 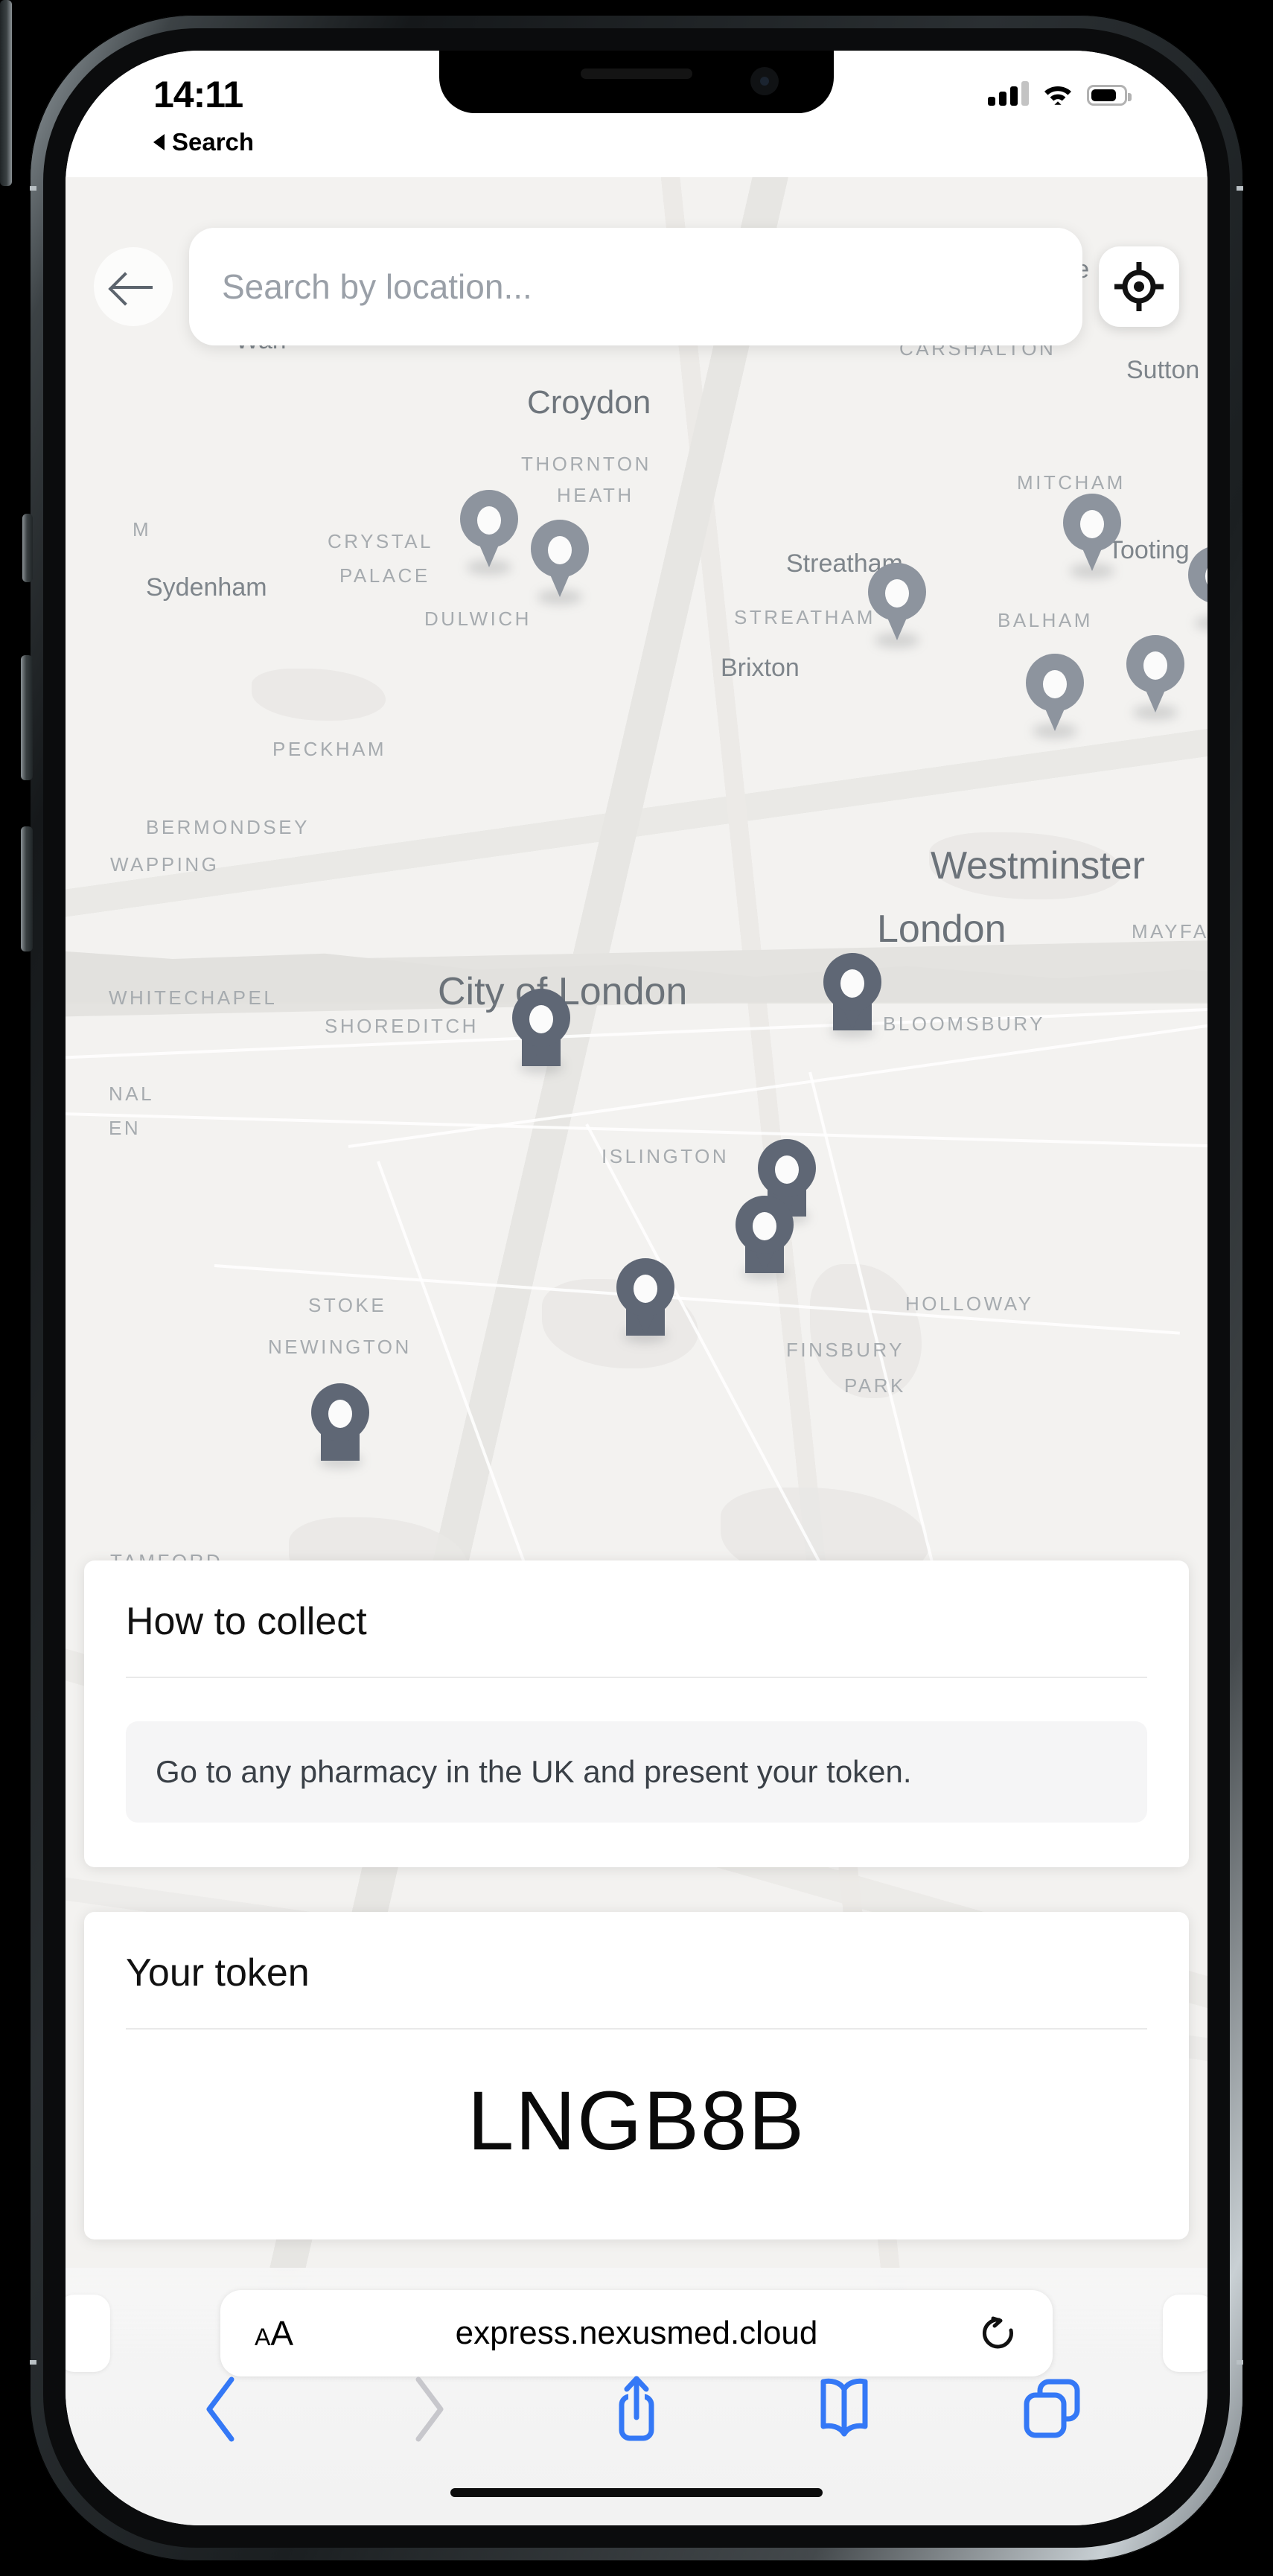 I want to click on map-place-label: EN, so click(x=125, y=1128).